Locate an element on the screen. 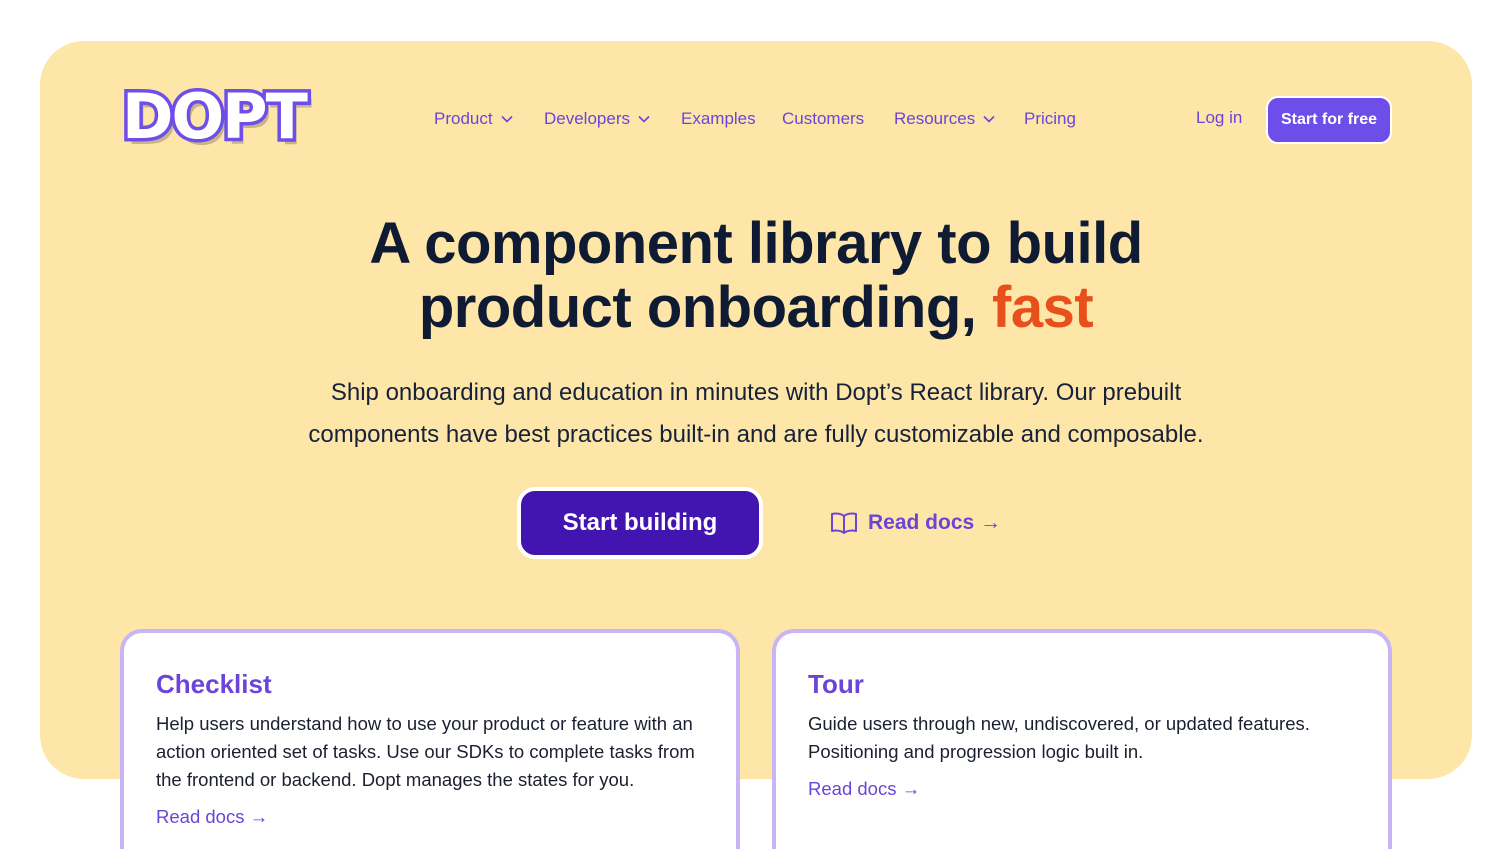  nav-customers: Customers is located at coordinates (823, 119).